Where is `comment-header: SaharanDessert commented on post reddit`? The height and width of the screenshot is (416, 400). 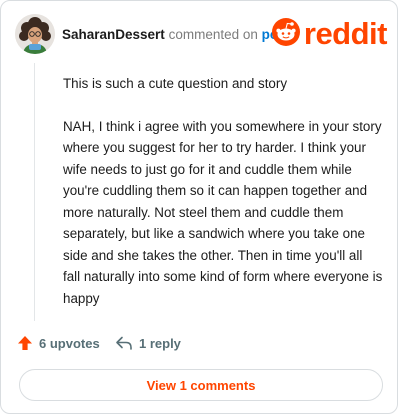 comment-header: SaharanDessert commented on post reddit is located at coordinates (201, 34).